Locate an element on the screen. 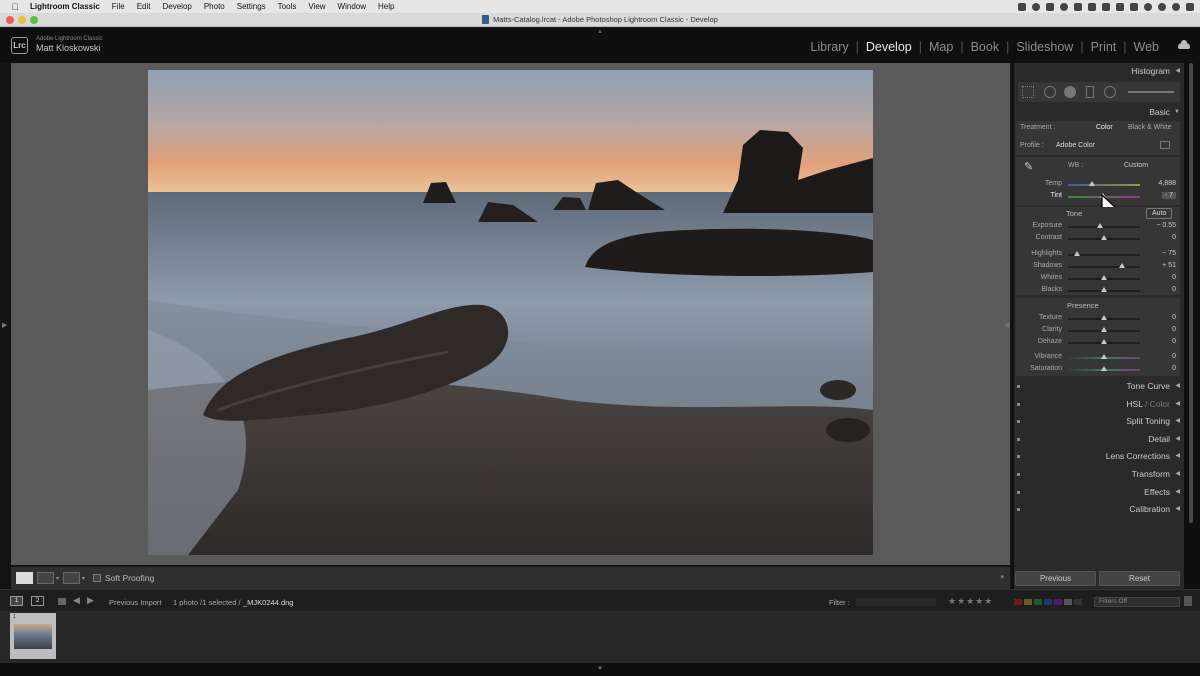 The width and height of the screenshot is (1200, 676). collapse-bottom-arrow-icon: ▼ is located at coordinates (600, 669).